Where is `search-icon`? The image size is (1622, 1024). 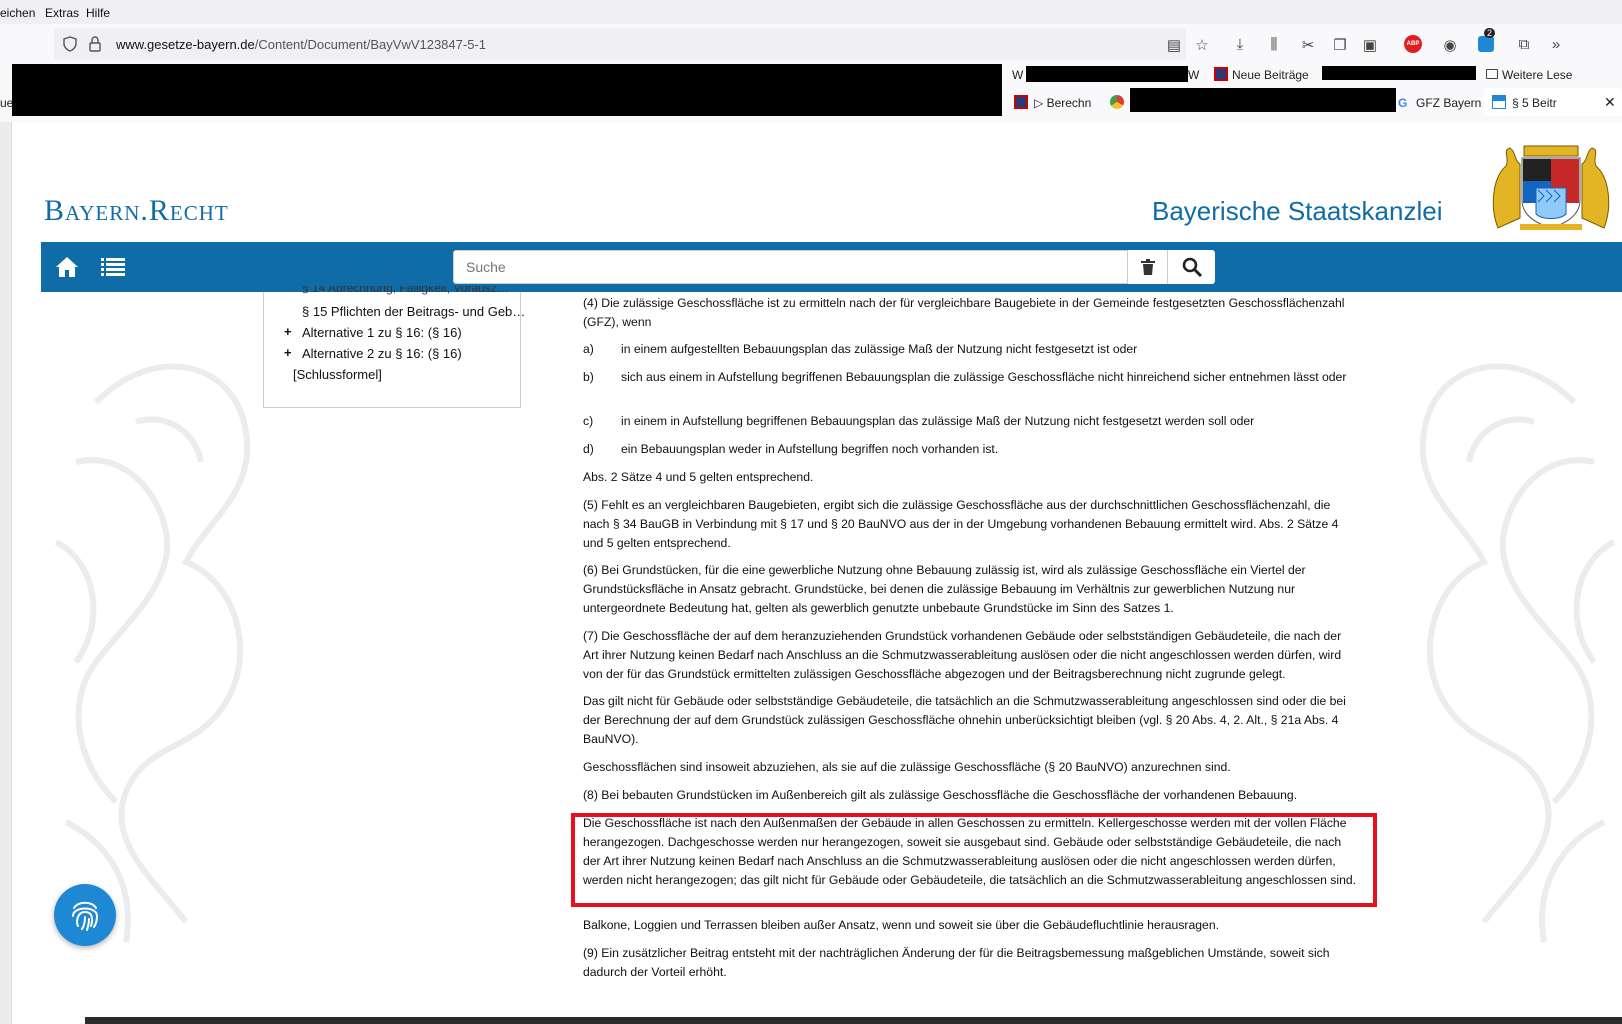
search-icon is located at coordinates (1192, 267).